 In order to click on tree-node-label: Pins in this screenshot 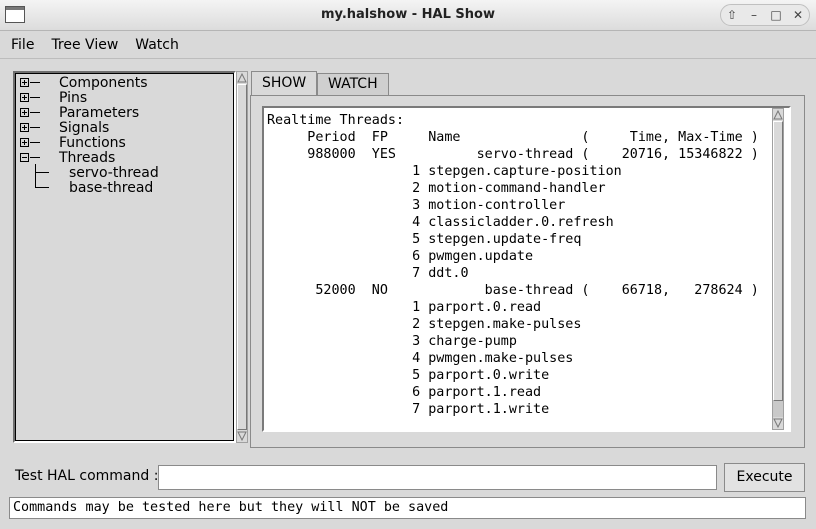, I will do `click(73, 97)`.